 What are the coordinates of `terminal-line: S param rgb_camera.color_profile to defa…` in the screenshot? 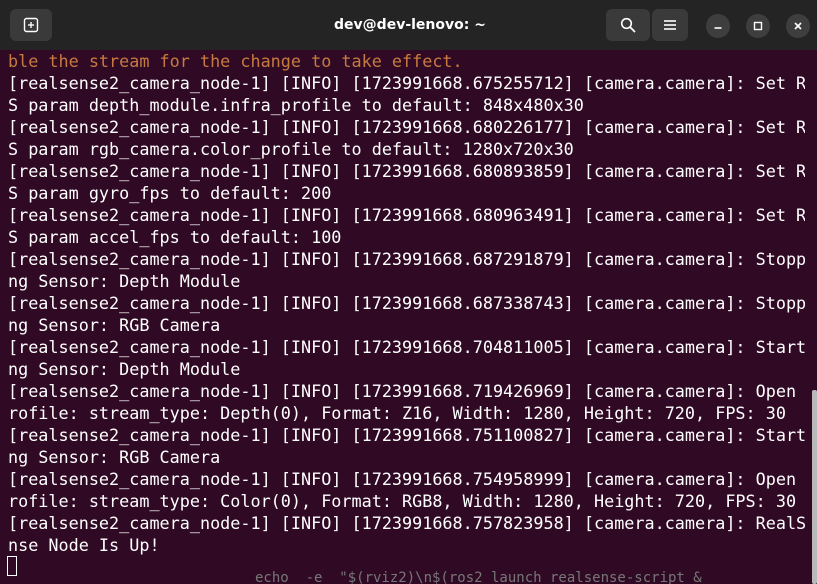 It's located at (291, 149).